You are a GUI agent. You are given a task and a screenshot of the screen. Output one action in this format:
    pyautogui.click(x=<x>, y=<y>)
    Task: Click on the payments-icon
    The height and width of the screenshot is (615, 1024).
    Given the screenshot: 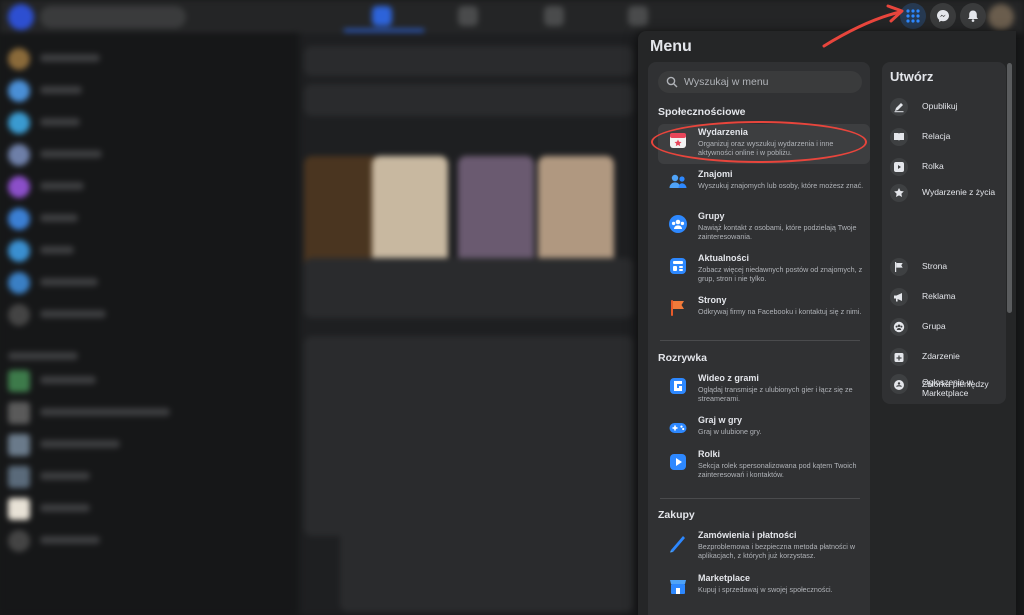 What is the action you would take?
    pyautogui.click(x=677, y=544)
    